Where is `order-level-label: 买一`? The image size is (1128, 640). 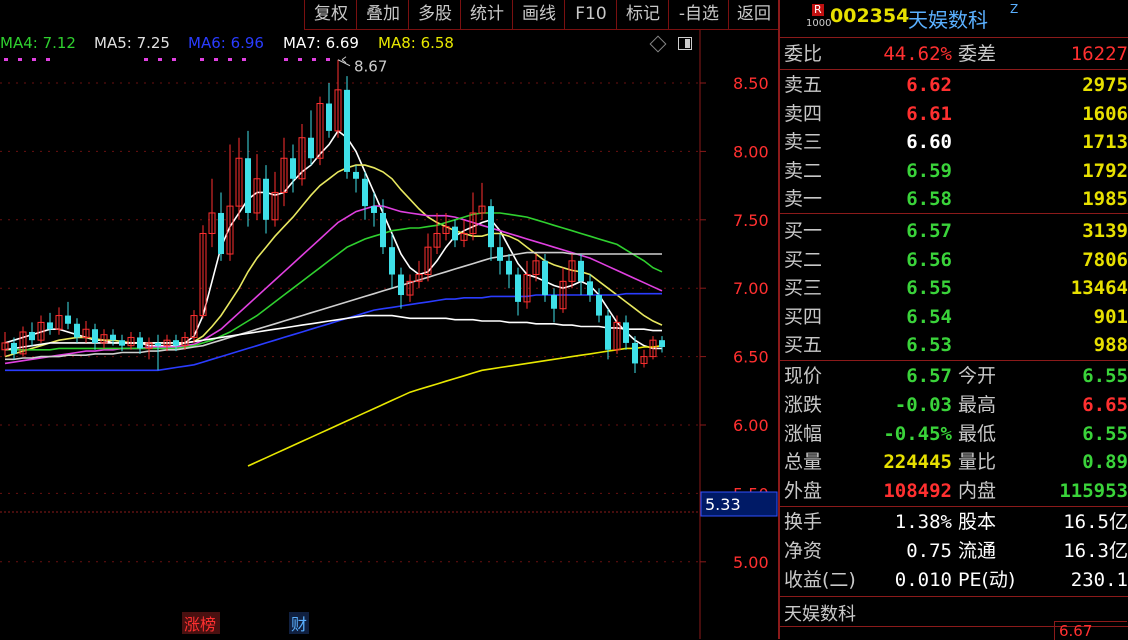 order-level-label: 买一 is located at coordinates (803, 231).